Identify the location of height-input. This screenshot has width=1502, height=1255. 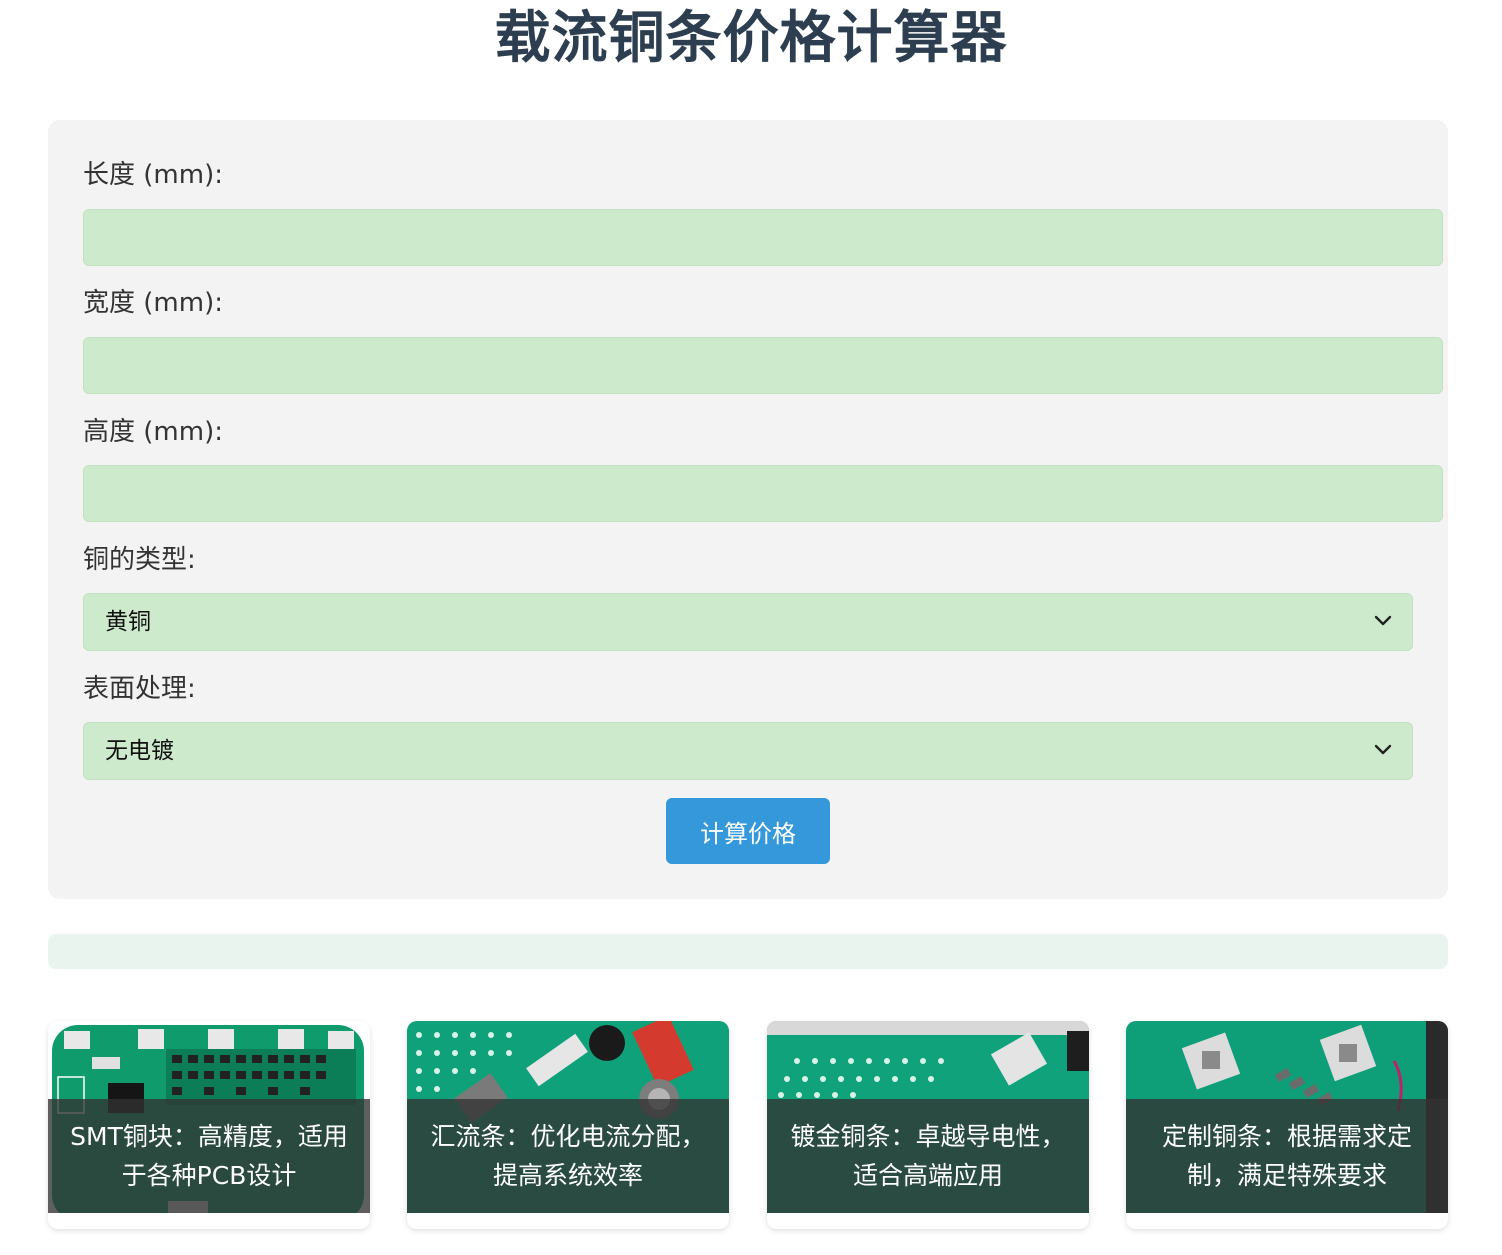
(763, 493).